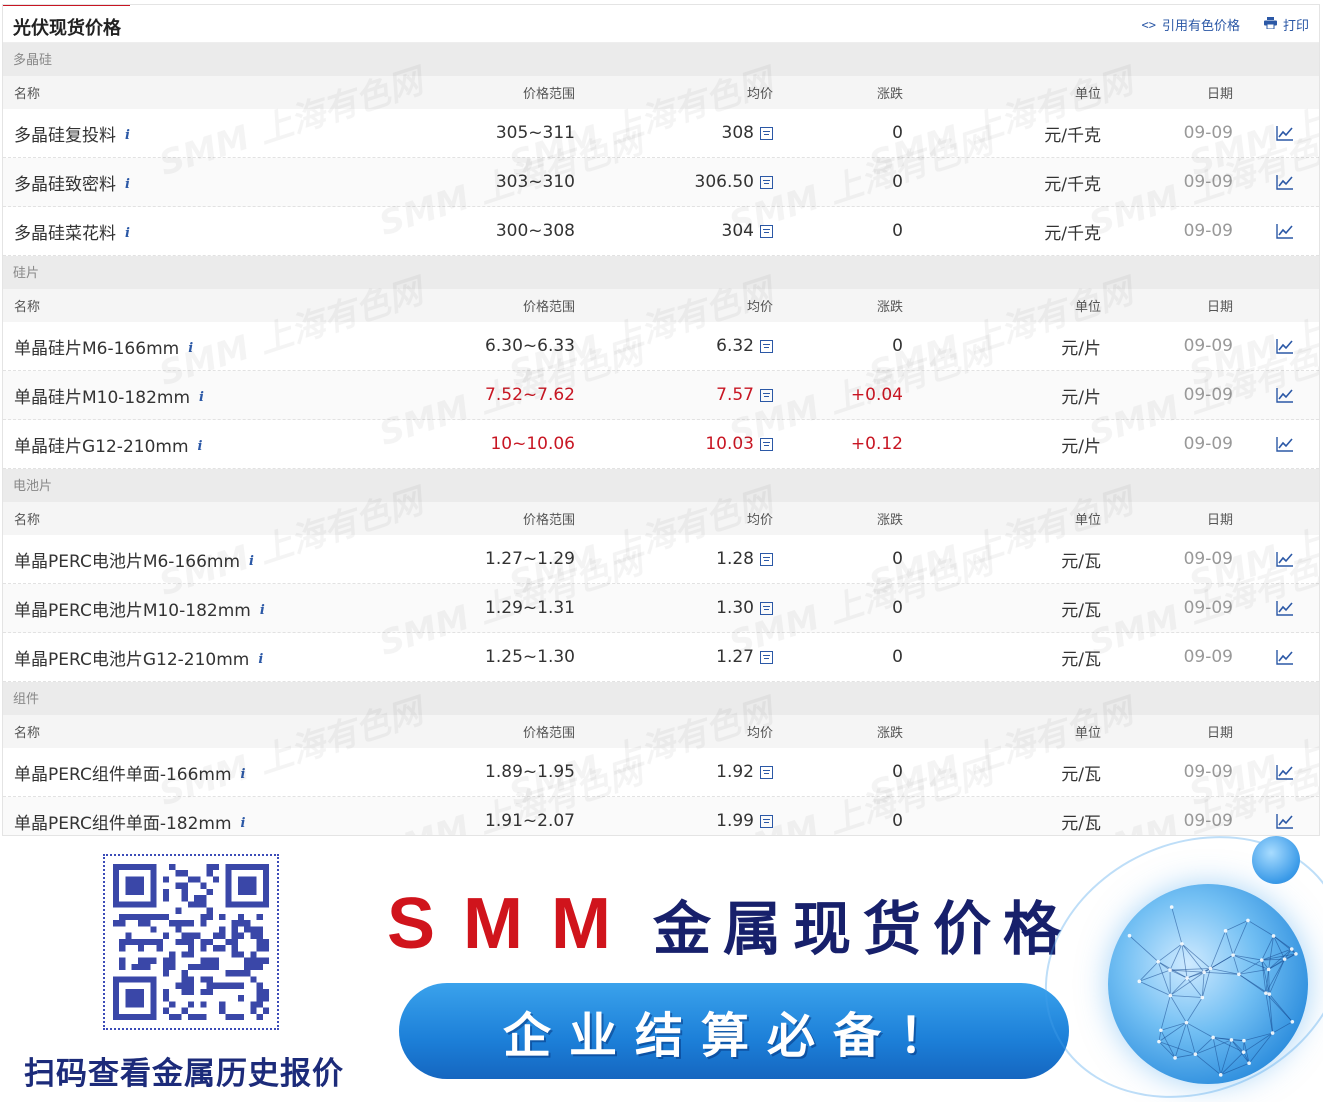  What do you see at coordinates (65, 231) in the screenshot?
I see `product-name-text: 多晶硅菜花料` at bounding box center [65, 231].